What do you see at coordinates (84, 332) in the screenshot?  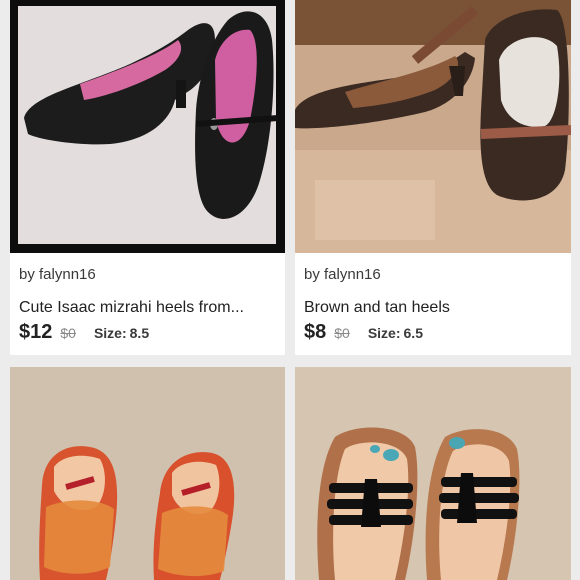 I see `price-row: $12 $0 Size: 8.5` at bounding box center [84, 332].